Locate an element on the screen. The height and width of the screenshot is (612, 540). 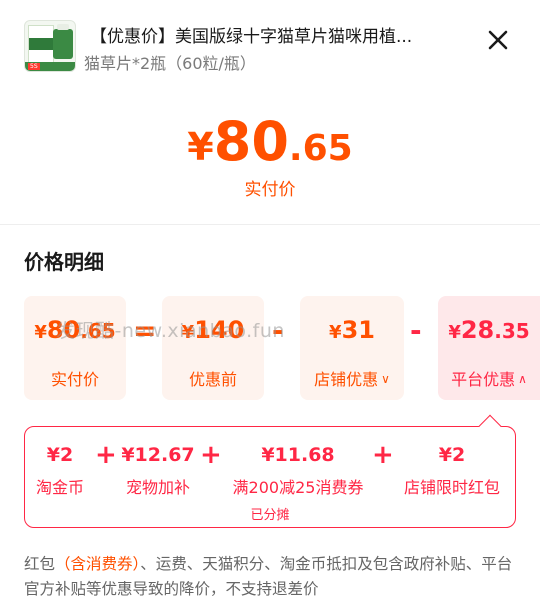
card-store-discount-label: 店铺优惠 ∨ is located at coordinates (352, 378).